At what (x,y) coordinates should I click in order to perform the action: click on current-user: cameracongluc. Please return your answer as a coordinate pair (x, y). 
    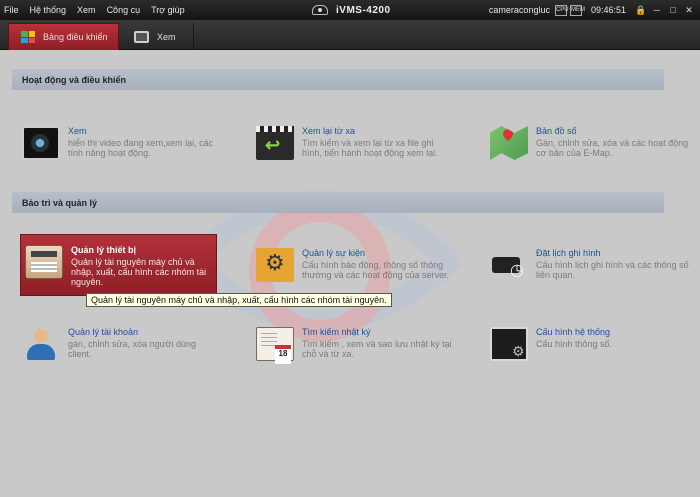
    Looking at the image, I should click on (519, 10).